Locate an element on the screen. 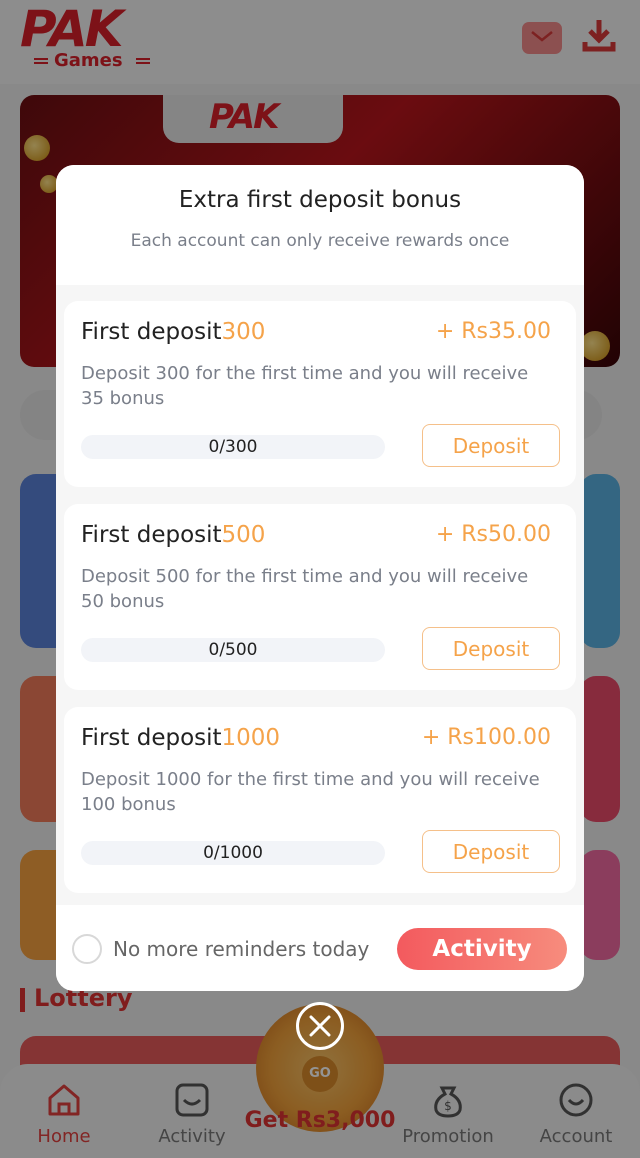 The image size is (640, 1158). bonus-card-title: First deposit300 is located at coordinates (173, 332).